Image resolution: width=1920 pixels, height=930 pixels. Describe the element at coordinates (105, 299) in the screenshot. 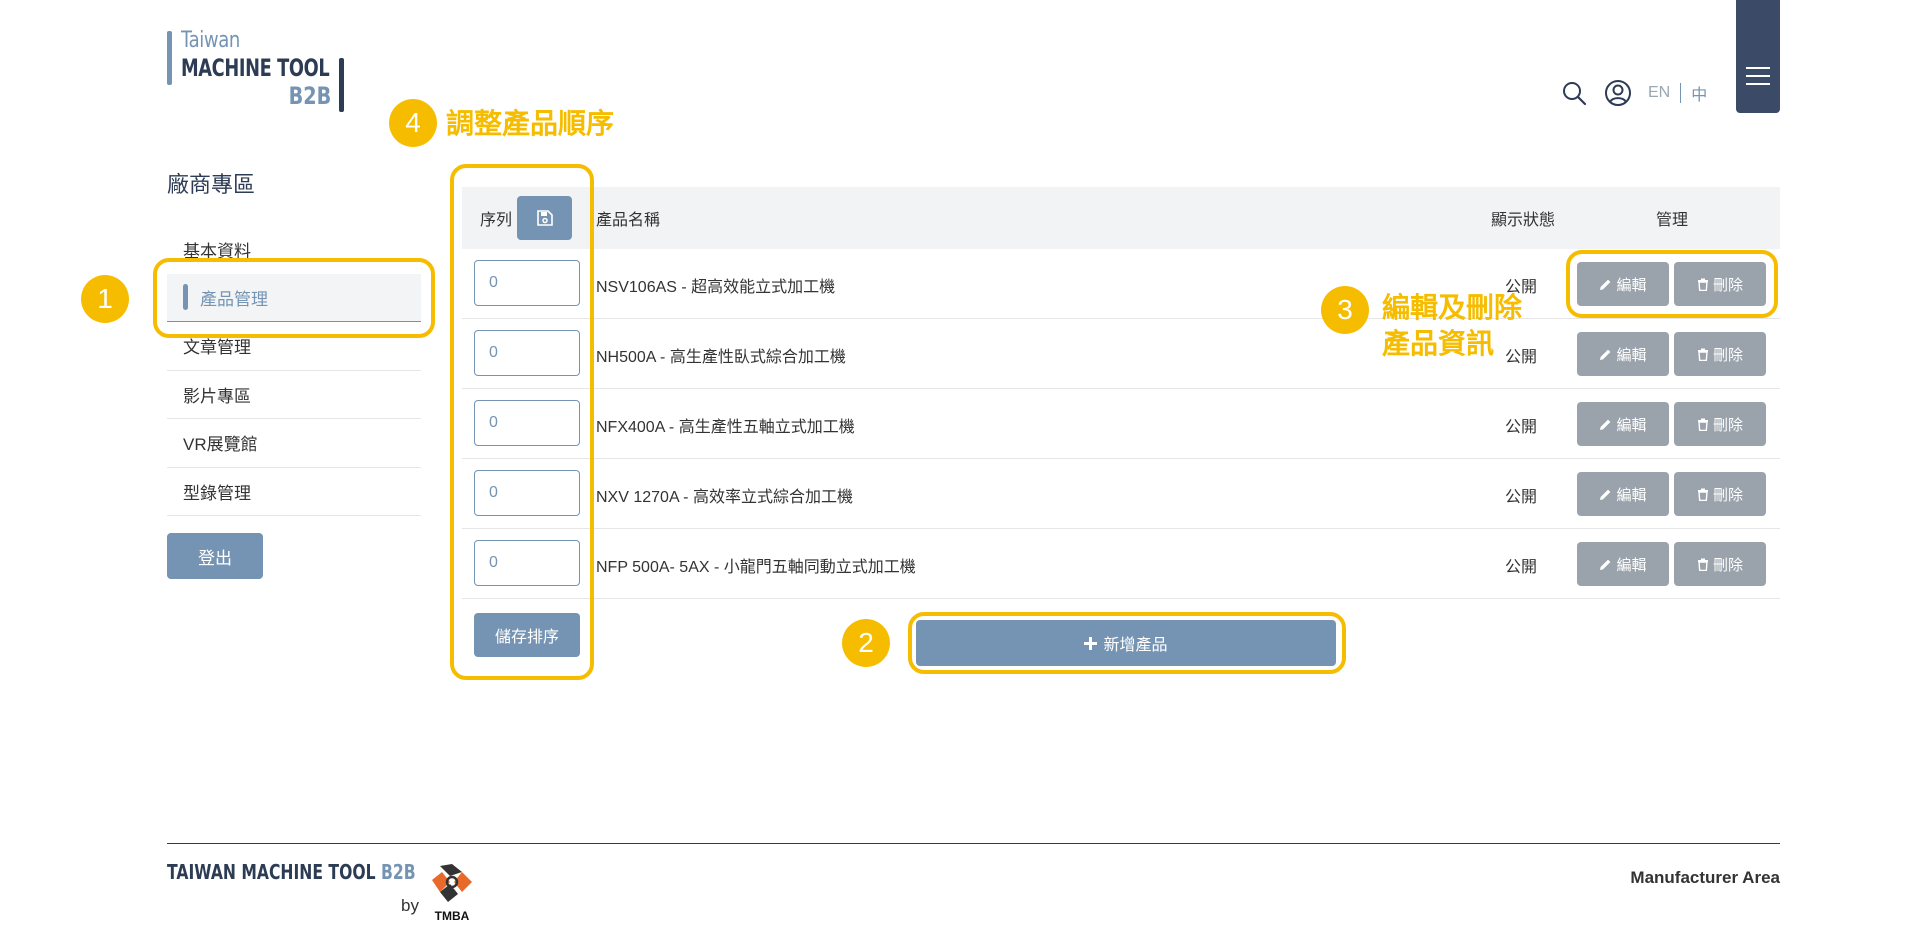

I see `annotation-badge-1: 1` at that location.